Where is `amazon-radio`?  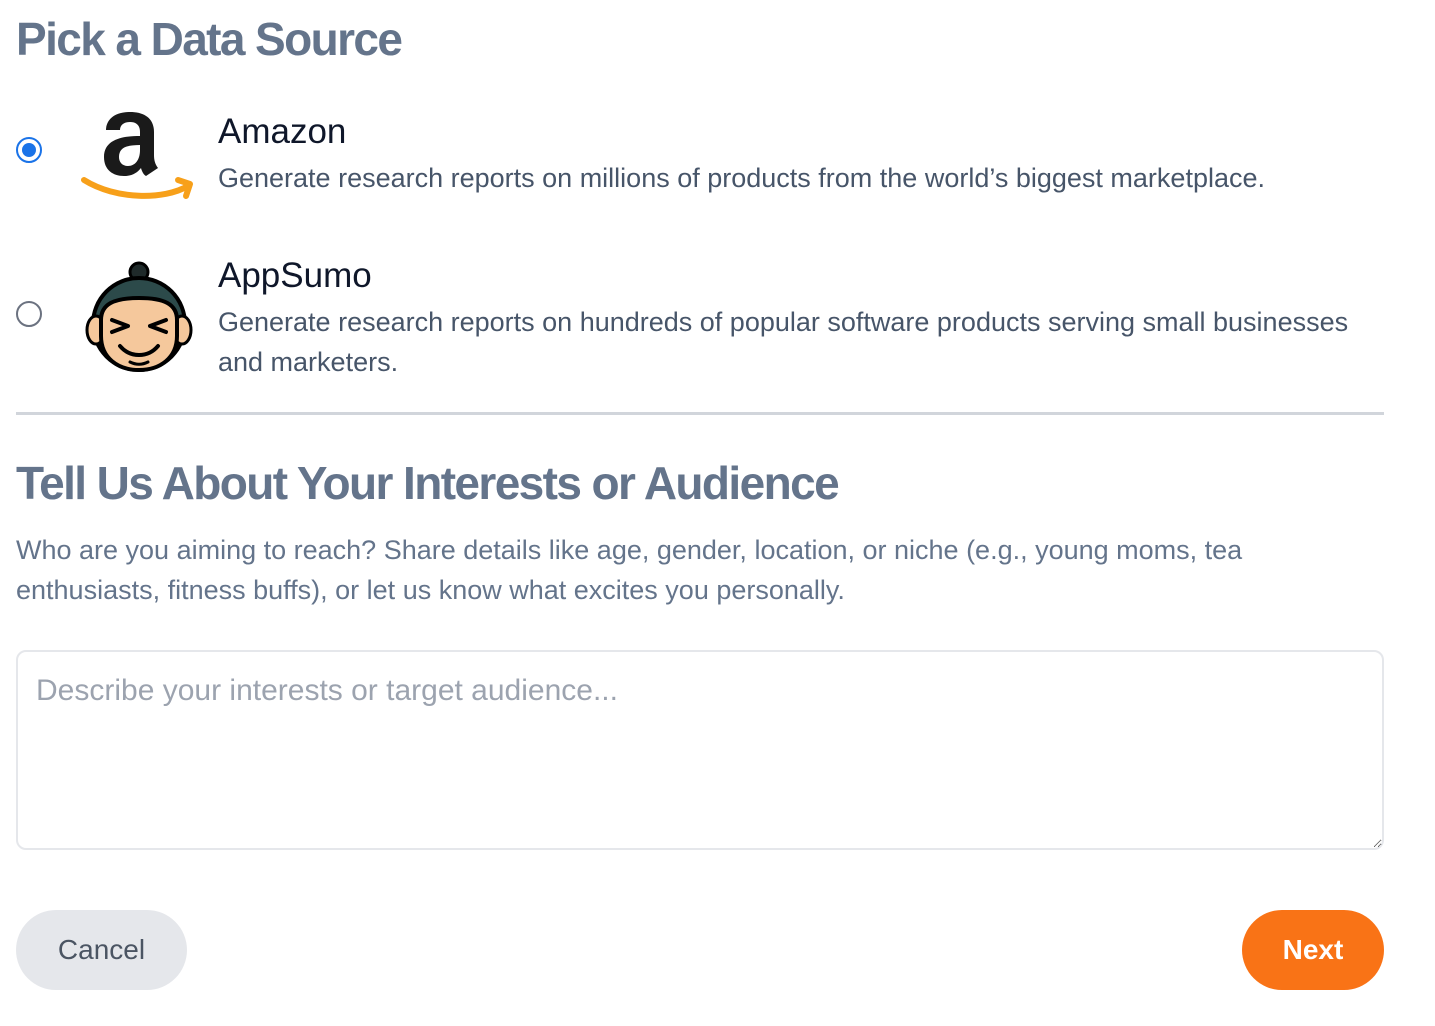 amazon-radio is located at coordinates (29, 150).